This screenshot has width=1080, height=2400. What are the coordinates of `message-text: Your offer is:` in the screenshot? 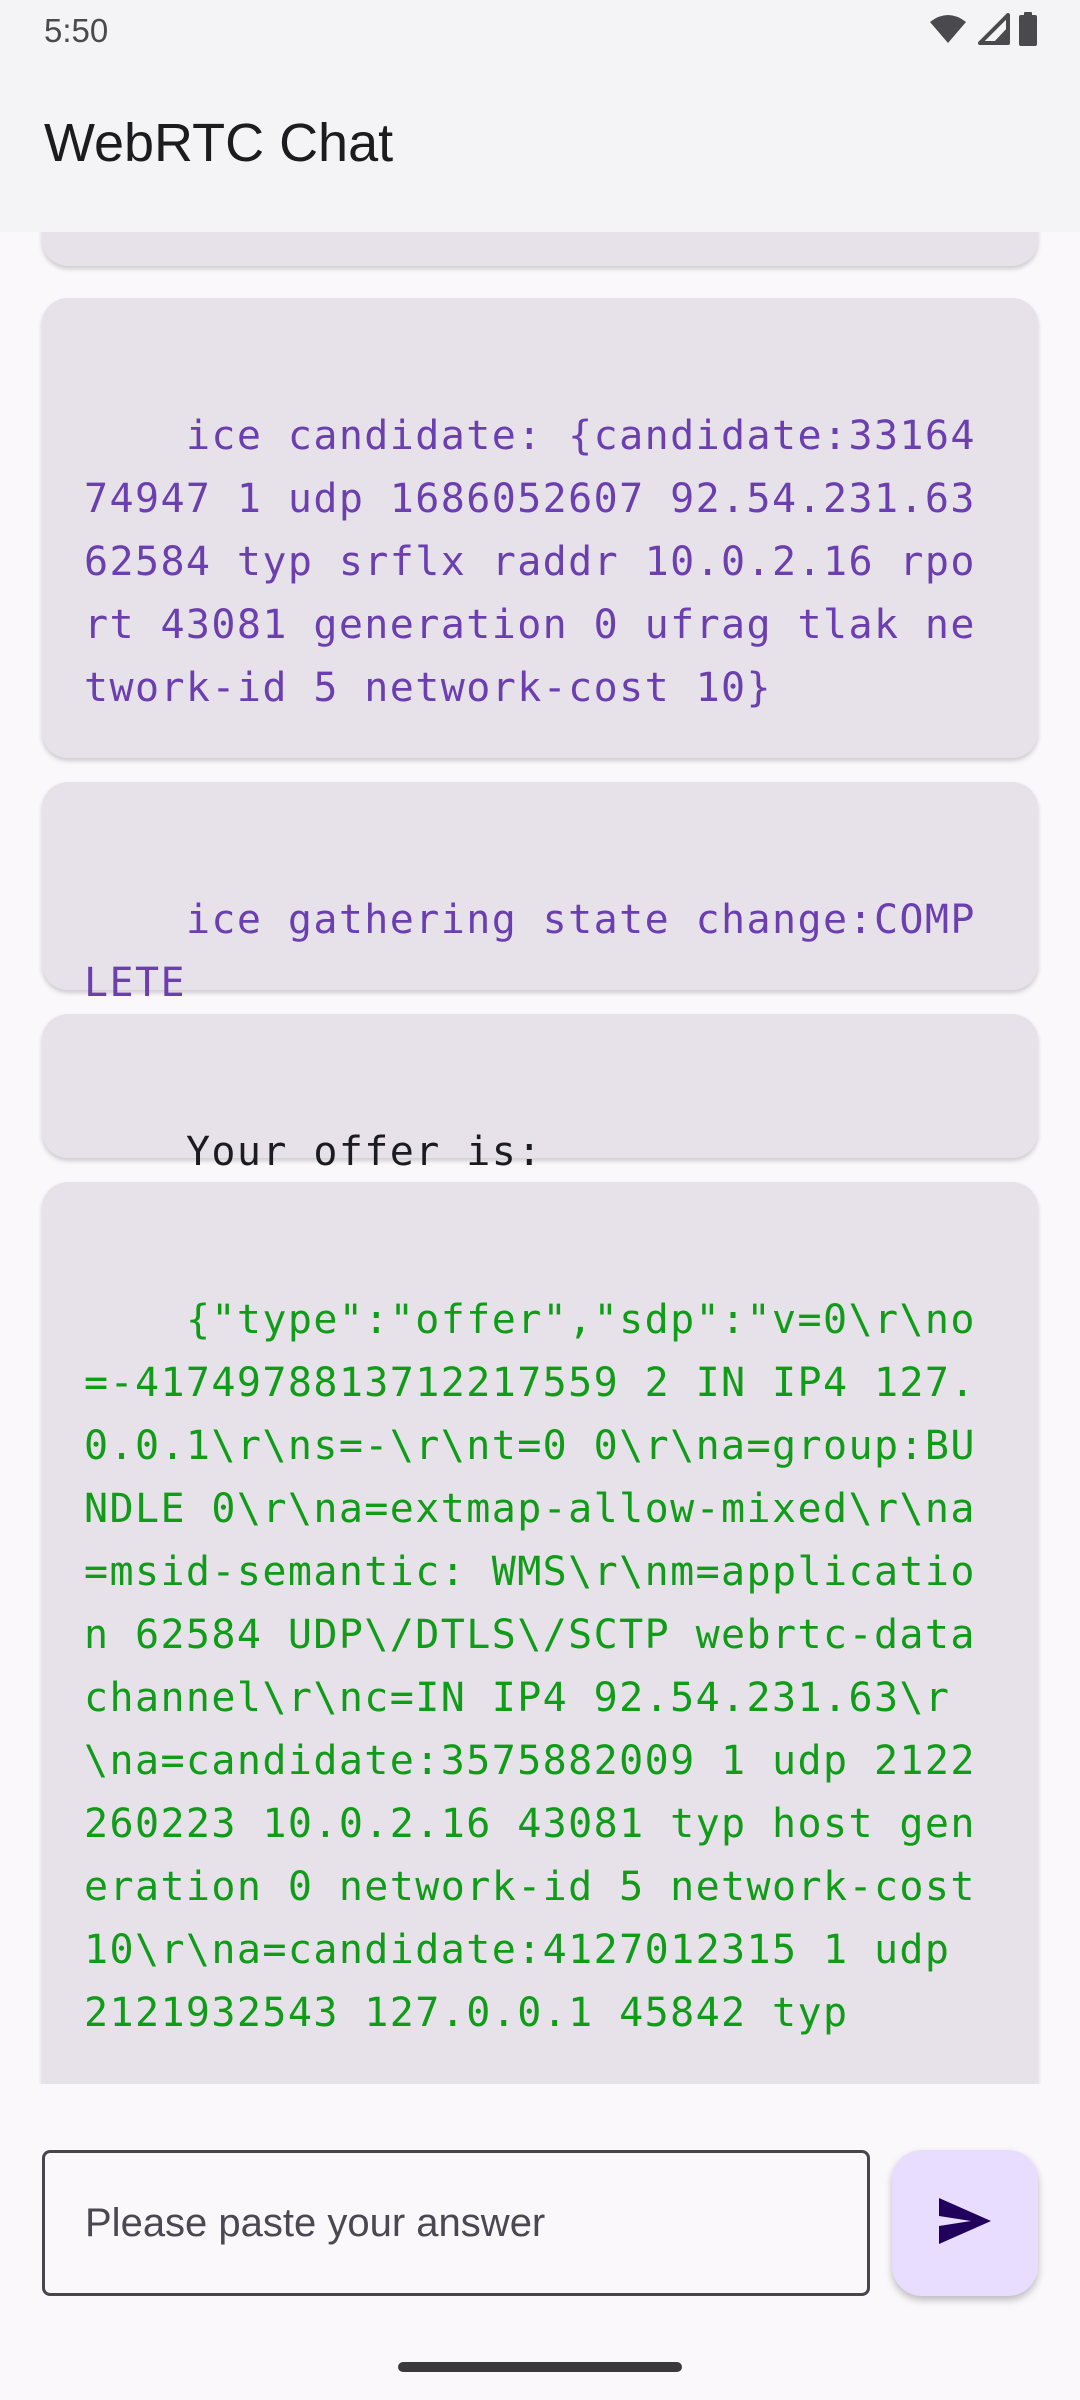 It's located at (364, 1152).